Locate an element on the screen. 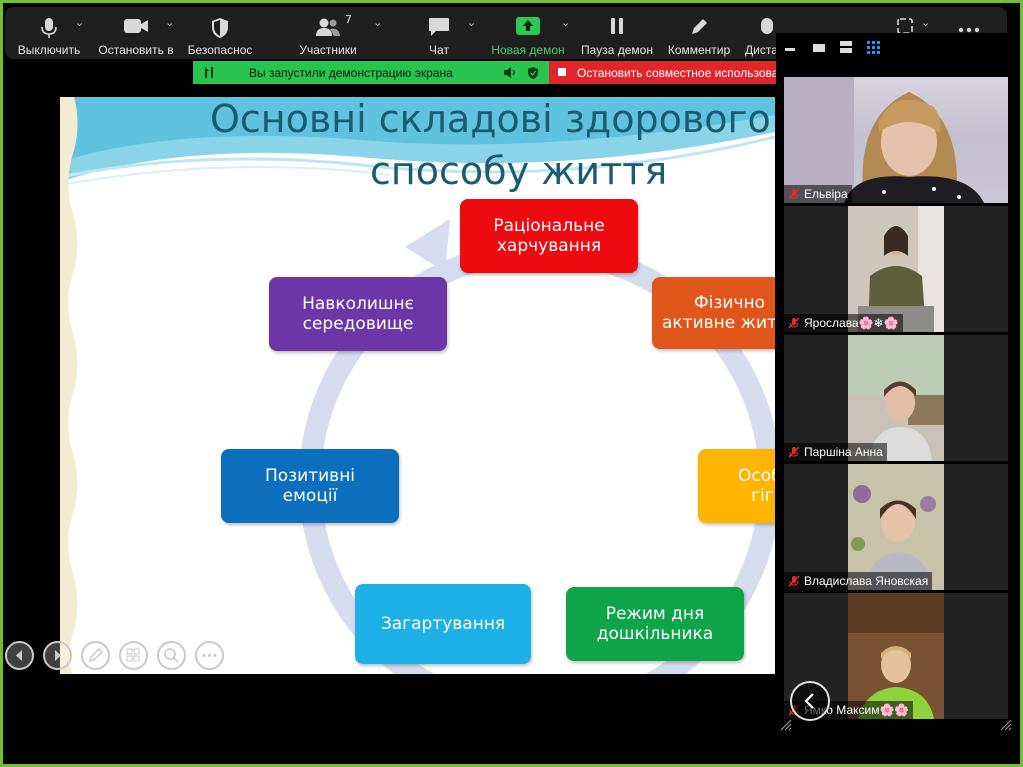 The width and height of the screenshot is (1023, 767). new-share-label: Новая демон is located at coordinates (528, 50).